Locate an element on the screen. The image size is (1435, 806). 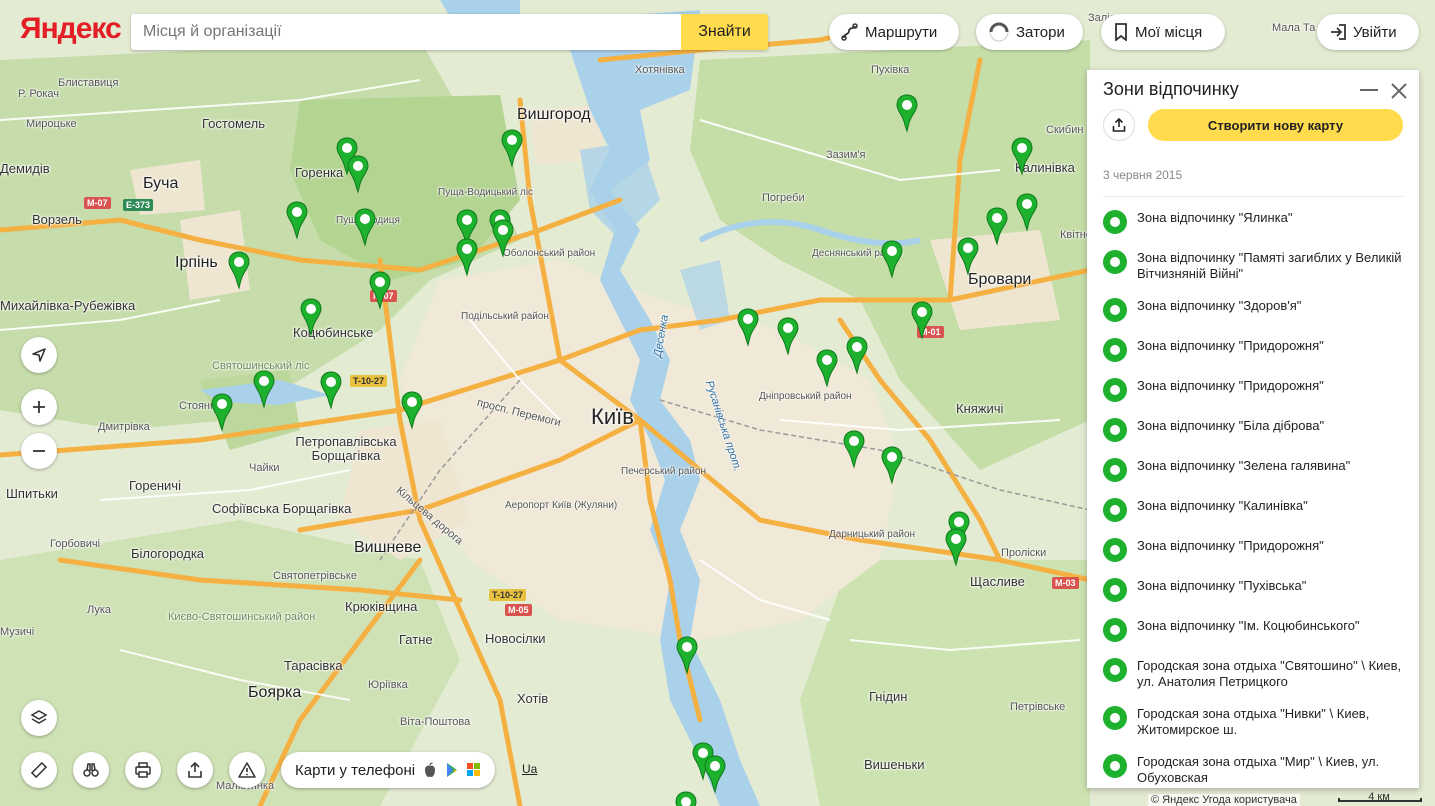
copyright: © Яндекс Угода користувача is located at coordinates (1224, 800).